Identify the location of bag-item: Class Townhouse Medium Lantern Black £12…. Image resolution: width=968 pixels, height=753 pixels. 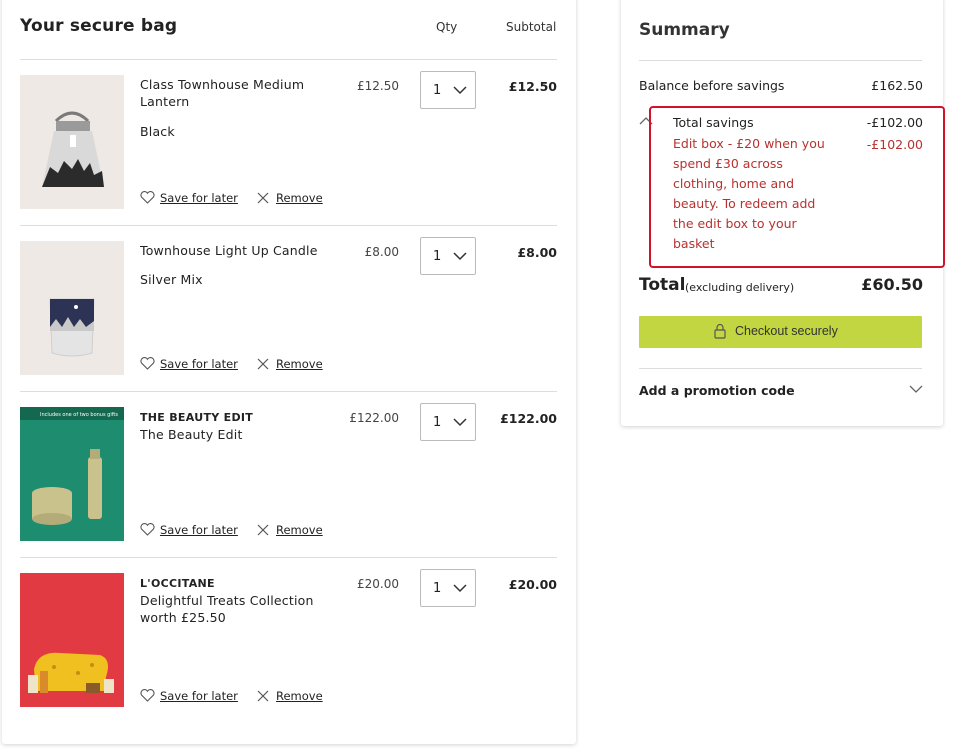
(288, 143).